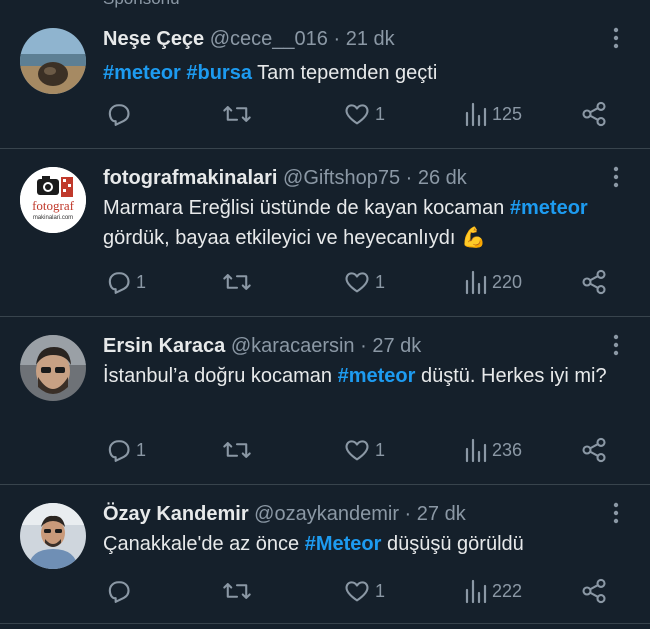  Describe the element at coordinates (452, 544) in the screenshot. I see `tweet-text-fragment: düşüşü görüldü` at that location.